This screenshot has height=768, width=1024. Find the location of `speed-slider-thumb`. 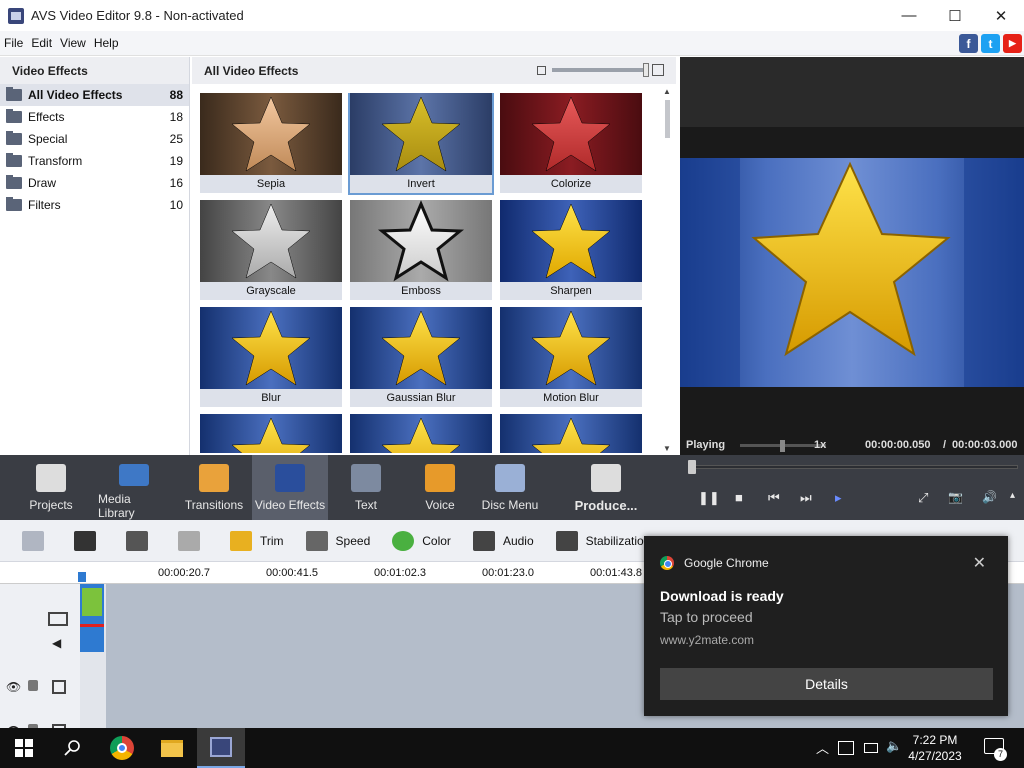

speed-slider-thumb is located at coordinates (782, 446).